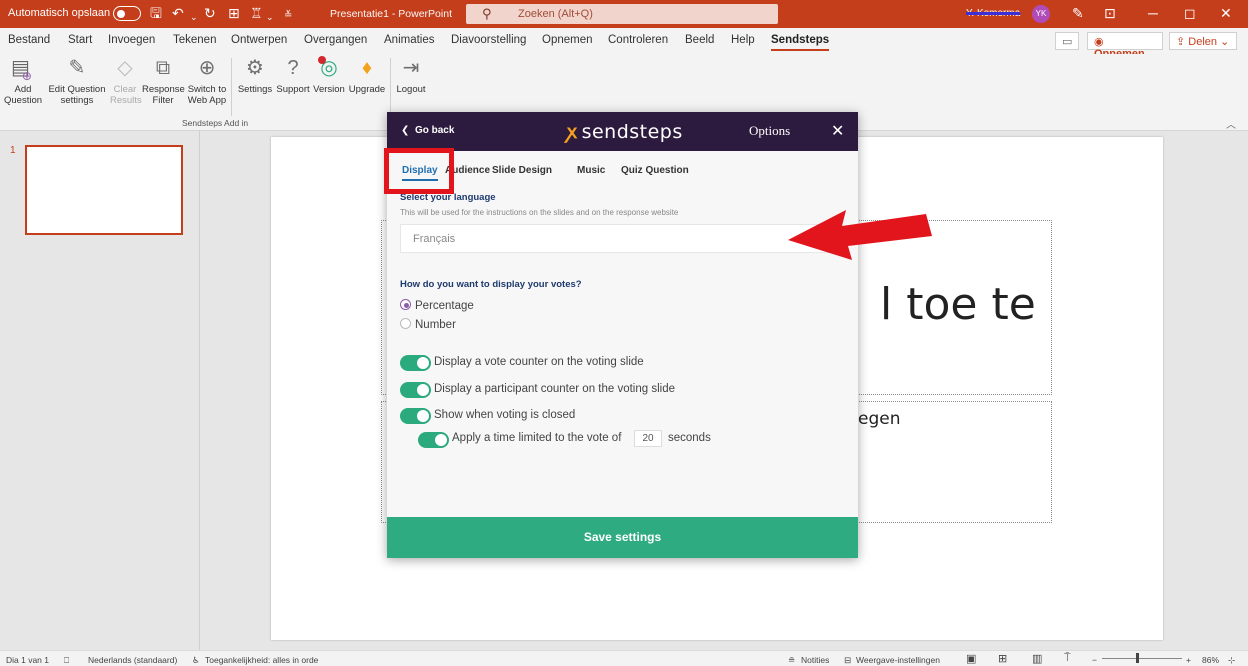 The width and height of the screenshot is (1248, 666). I want to click on language-select: Français, so click(620, 238).